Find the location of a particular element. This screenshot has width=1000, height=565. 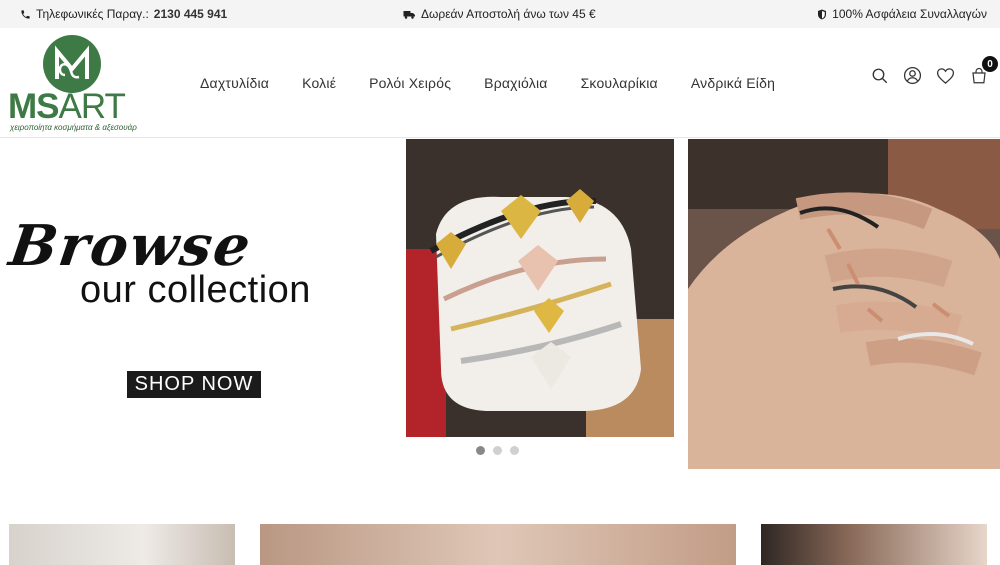

phone-label: Τηλεφωνικές Παραγ.: is located at coordinates (92, 14).